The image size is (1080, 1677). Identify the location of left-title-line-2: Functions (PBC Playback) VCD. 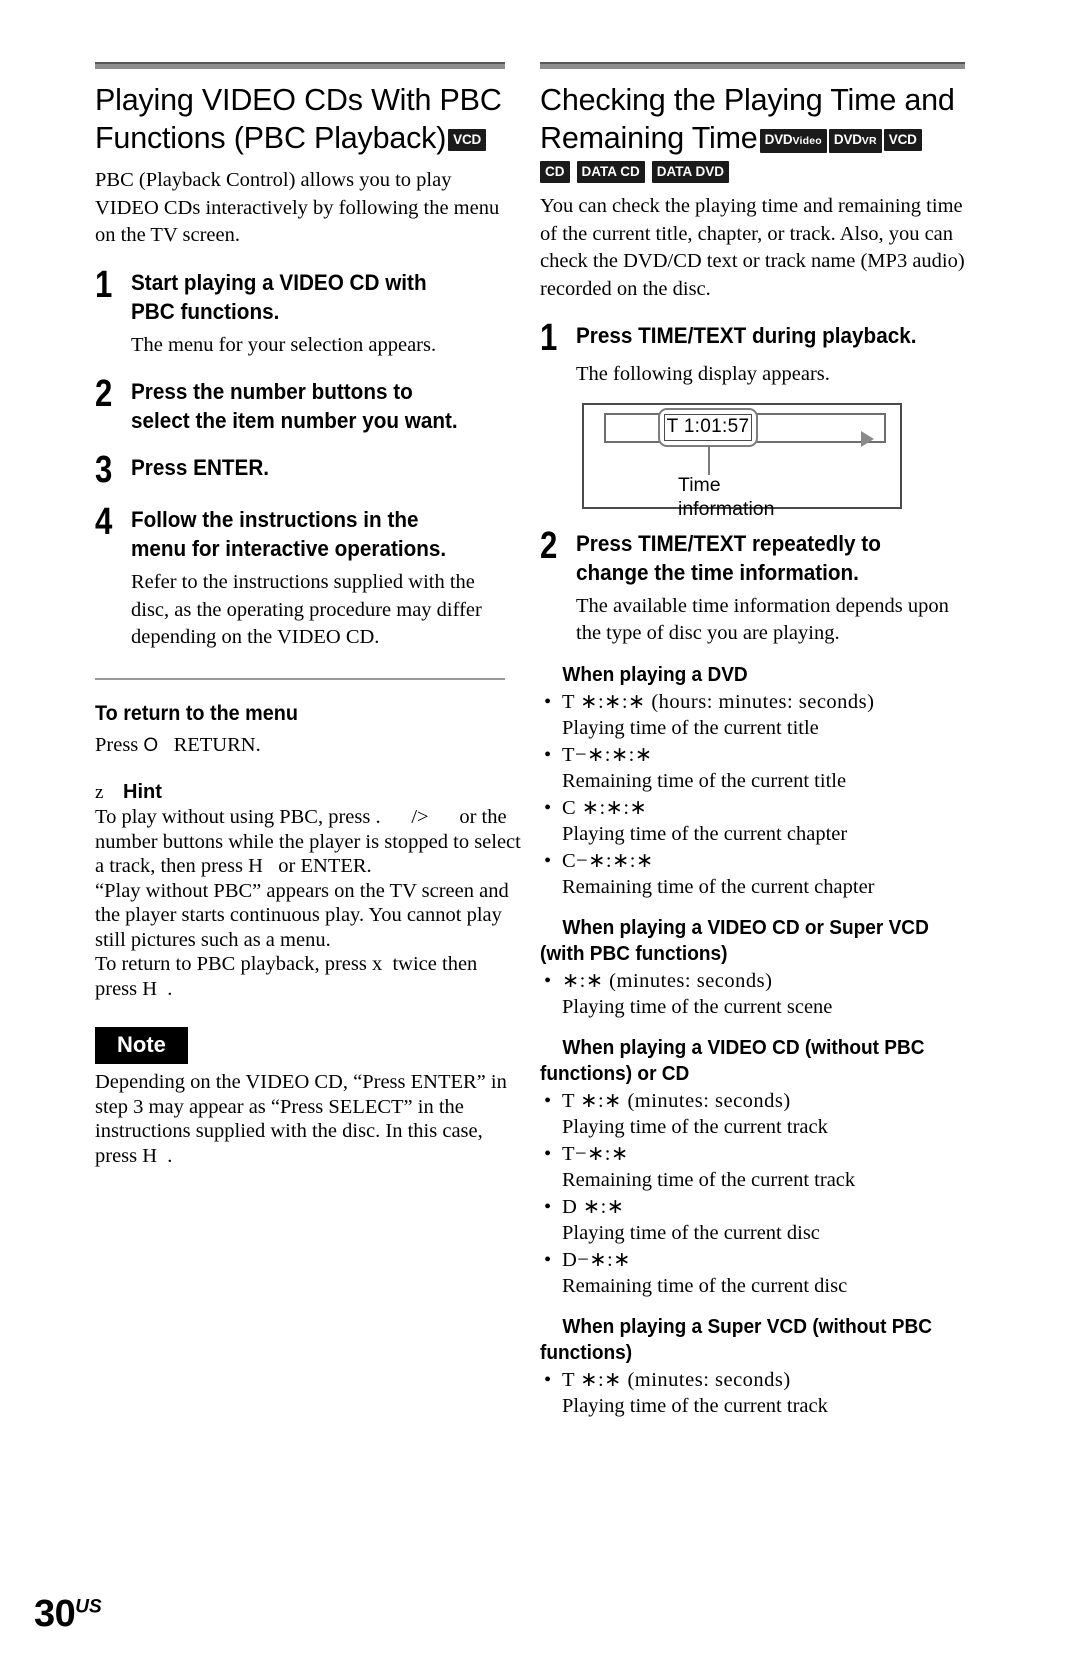
(300, 138).